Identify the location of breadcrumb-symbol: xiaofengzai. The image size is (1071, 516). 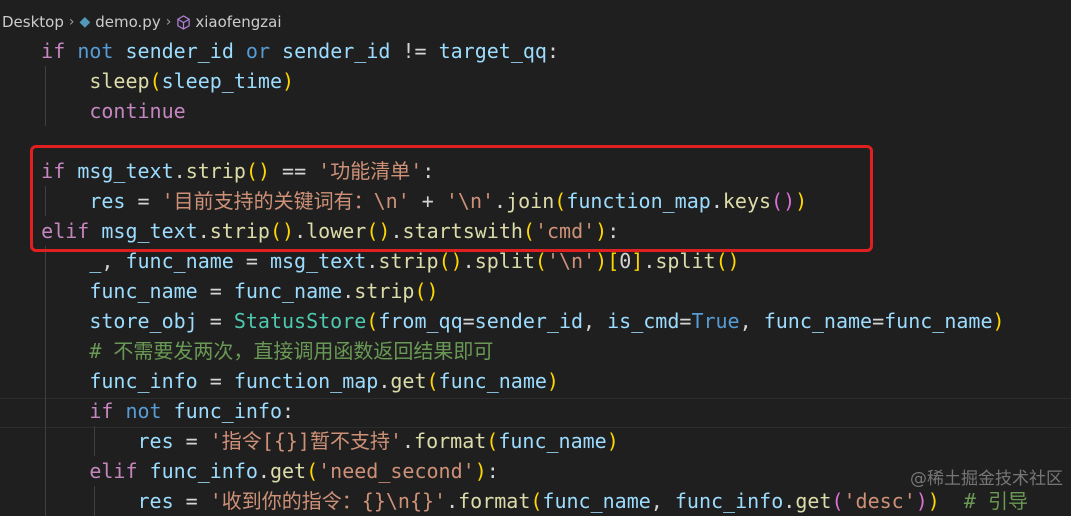
(229, 22).